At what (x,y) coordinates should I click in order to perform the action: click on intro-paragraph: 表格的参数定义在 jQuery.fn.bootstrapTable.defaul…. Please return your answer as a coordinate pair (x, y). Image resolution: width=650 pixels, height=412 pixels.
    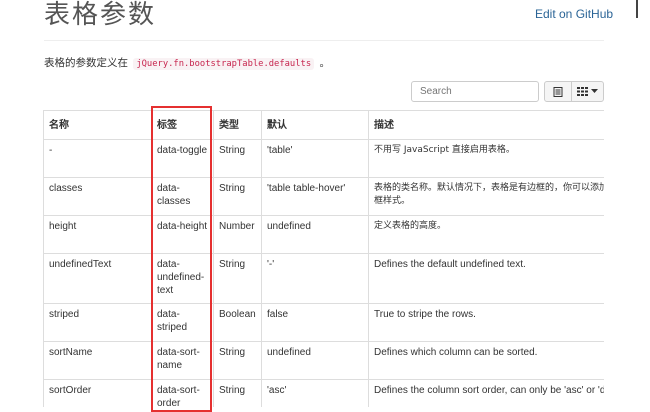
    Looking at the image, I should click on (187, 62).